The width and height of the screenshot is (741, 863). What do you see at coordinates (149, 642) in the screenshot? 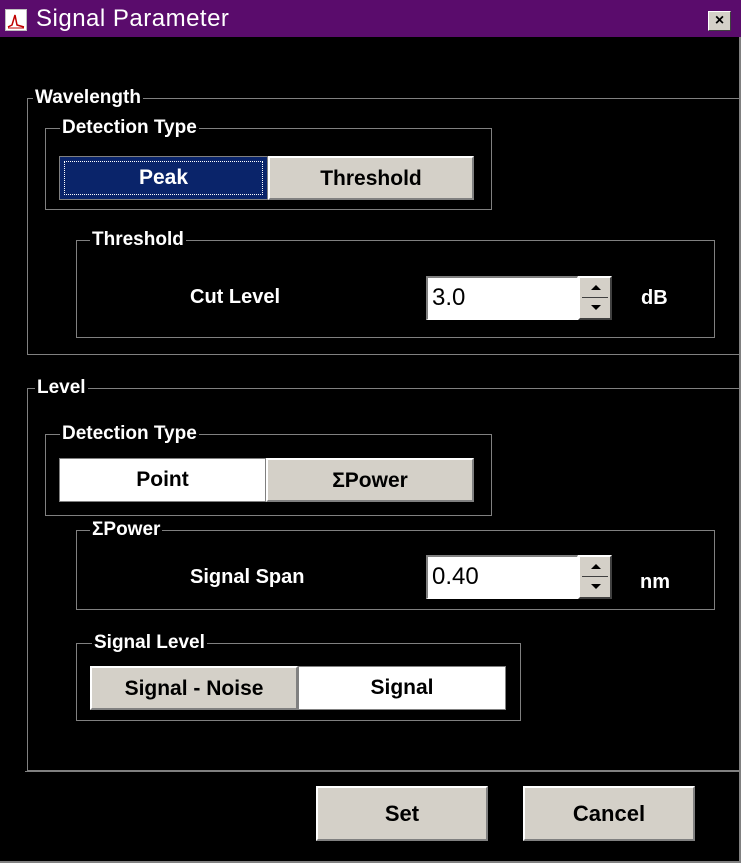
I see `signal-level-group-label: Signal Level` at bounding box center [149, 642].